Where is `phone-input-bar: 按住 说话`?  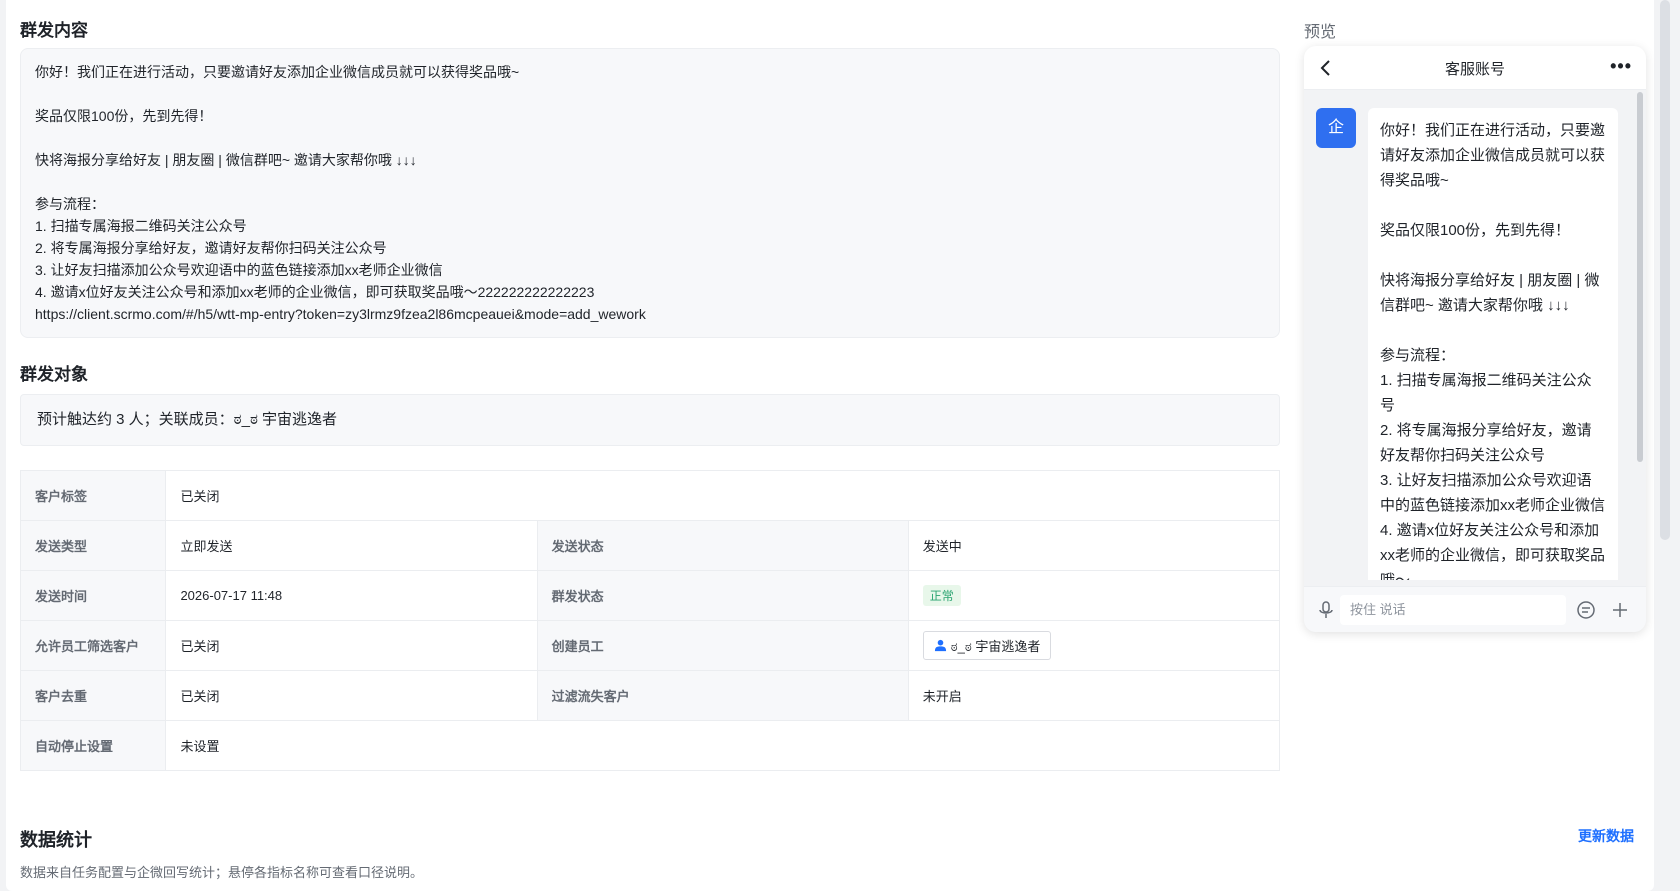 phone-input-bar: 按住 说话 is located at coordinates (1475, 609).